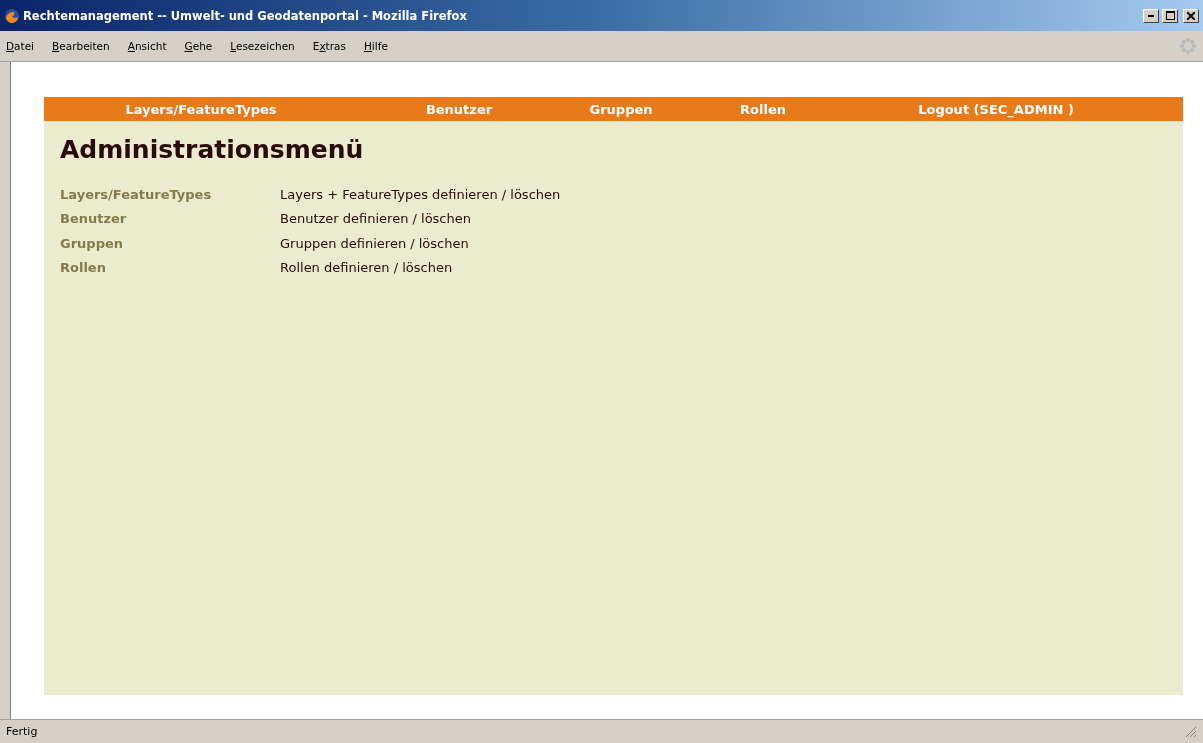 The height and width of the screenshot is (743, 1203). Describe the element at coordinates (245, 15) in the screenshot. I see `window-title: Rechtemanagement -- Umwelt- und Geodatenportal - Mozilla Firefox` at that location.